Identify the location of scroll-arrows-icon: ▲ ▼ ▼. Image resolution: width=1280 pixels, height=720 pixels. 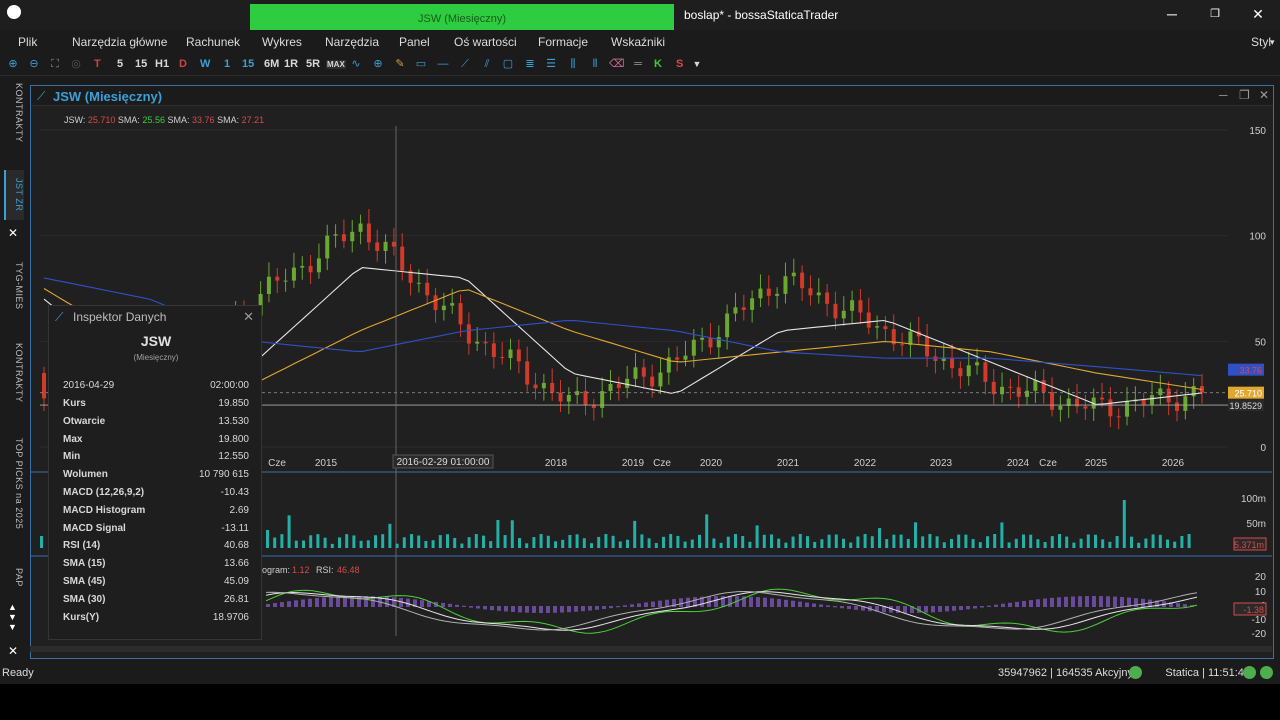
(12, 617).